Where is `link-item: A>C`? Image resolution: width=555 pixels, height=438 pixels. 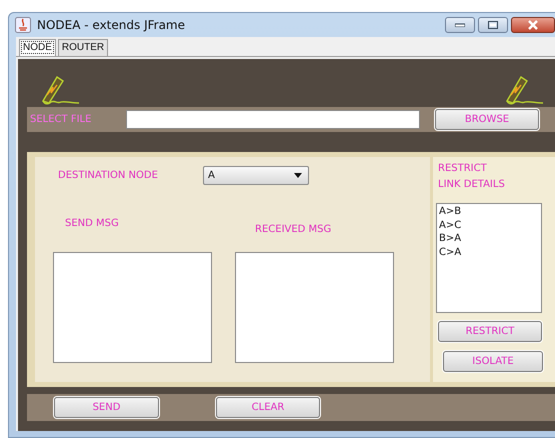 link-item: A>C is located at coordinates (489, 225).